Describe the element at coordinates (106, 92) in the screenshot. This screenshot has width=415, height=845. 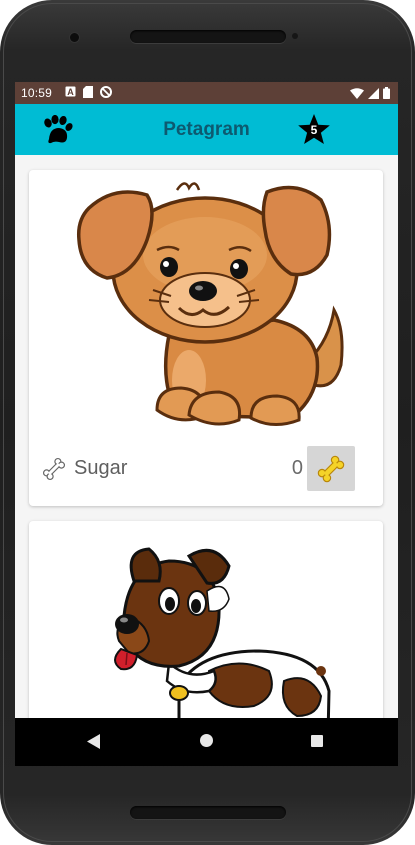
I see `sync-icon` at that location.